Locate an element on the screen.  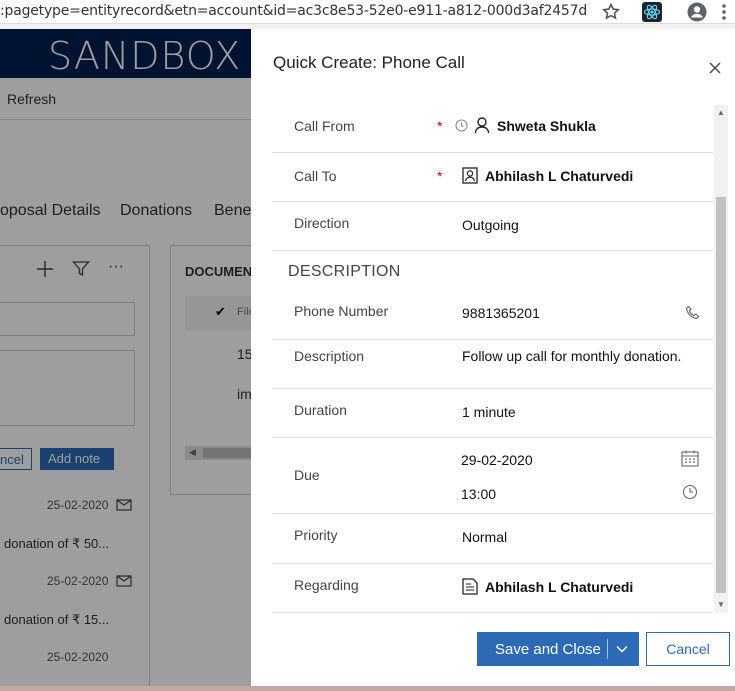
scroll-up-icon: ▲ is located at coordinates (721, 112).